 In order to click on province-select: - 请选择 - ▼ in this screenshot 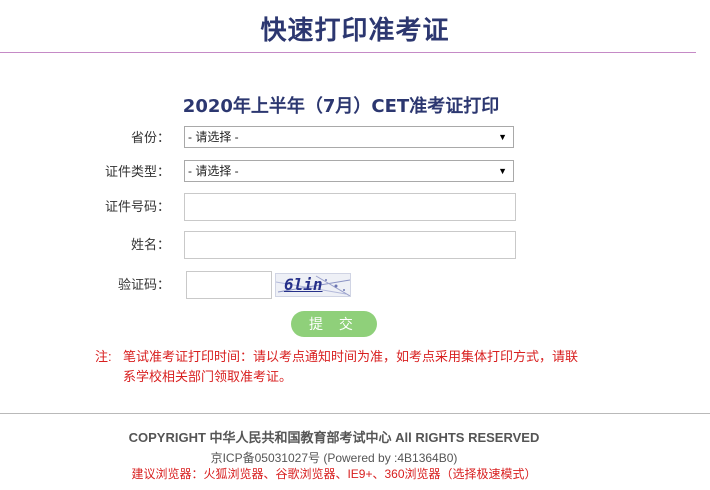, I will do `click(349, 137)`.